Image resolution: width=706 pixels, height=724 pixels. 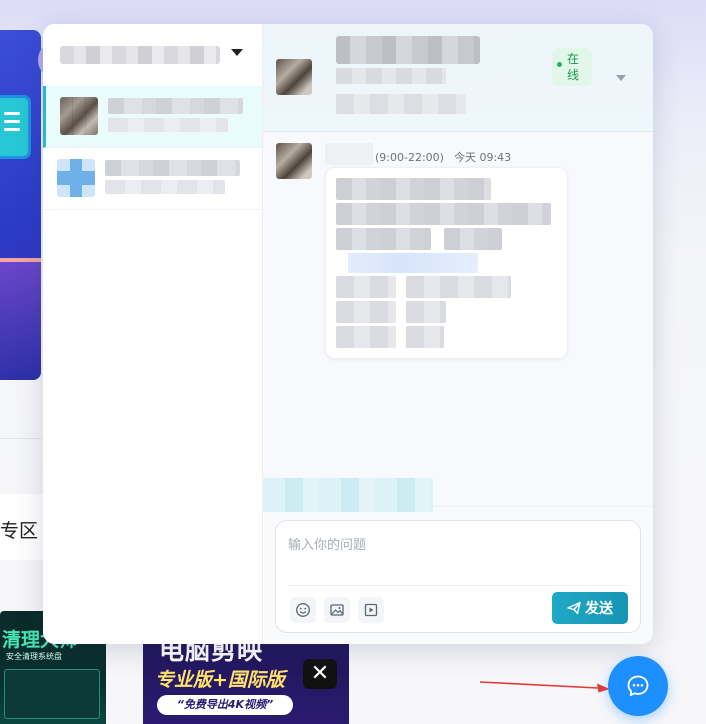 I want to click on document-icon, so click(x=14, y=127).